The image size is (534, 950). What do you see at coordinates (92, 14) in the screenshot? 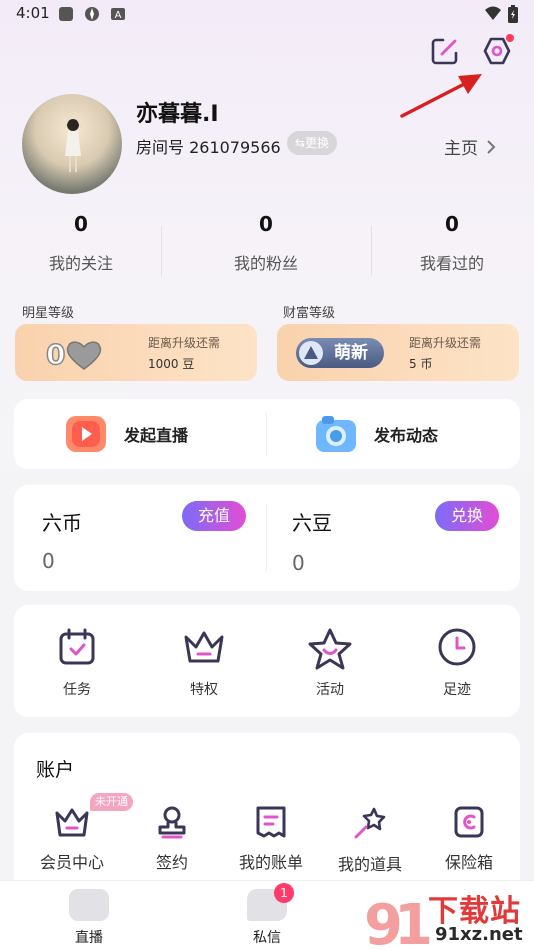
I see `pinwheel-icon` at bounding box center [92, 14].